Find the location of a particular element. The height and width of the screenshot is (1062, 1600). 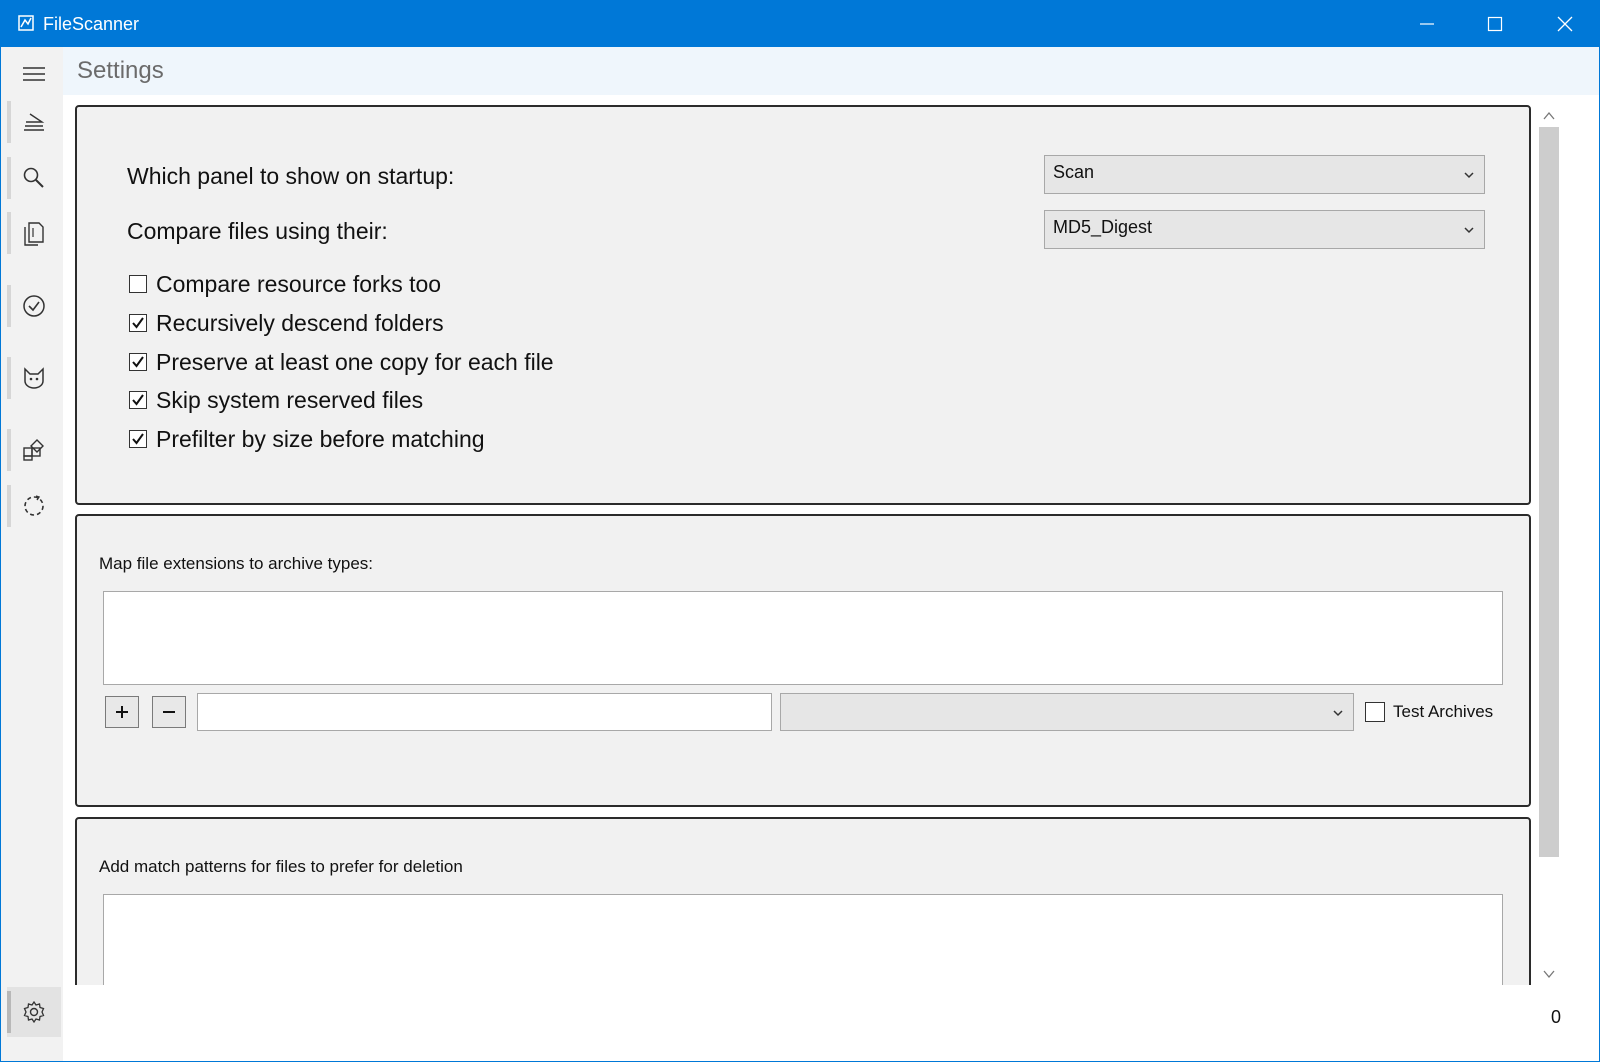

apps-icon is located at coordinates (33, 450).